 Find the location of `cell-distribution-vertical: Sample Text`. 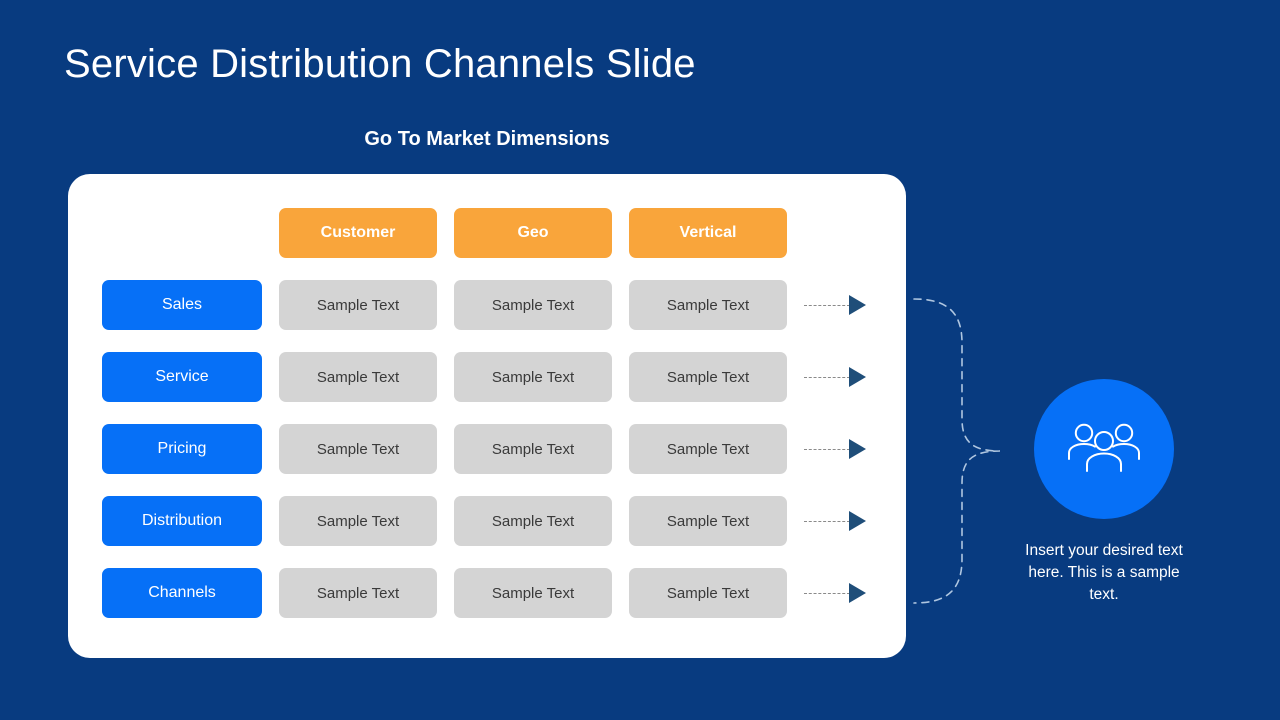

cell-distribution-vertical: Sample Text is located at coordinates (708, 521).